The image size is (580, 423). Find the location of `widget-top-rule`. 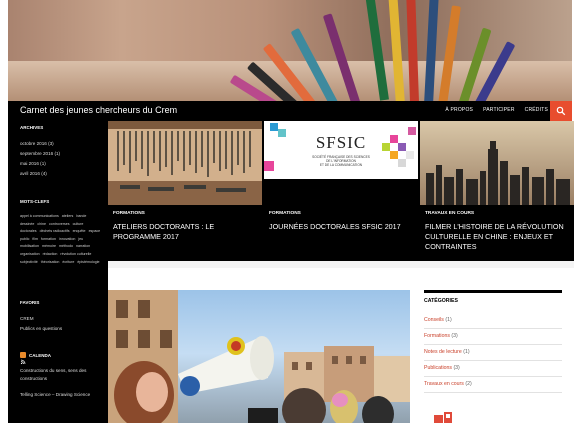

widget-top-rule is located at coordinates (493, 291).